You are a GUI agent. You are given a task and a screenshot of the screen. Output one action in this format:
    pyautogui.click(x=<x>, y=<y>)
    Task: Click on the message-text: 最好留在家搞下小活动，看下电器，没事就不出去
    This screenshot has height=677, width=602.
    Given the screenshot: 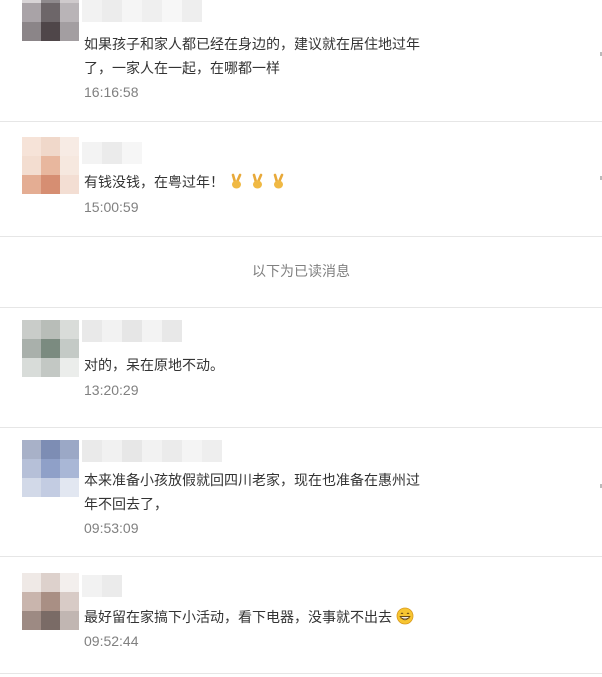 What is the action you would take?
    pyautogui.click(x=294, y=618)
    